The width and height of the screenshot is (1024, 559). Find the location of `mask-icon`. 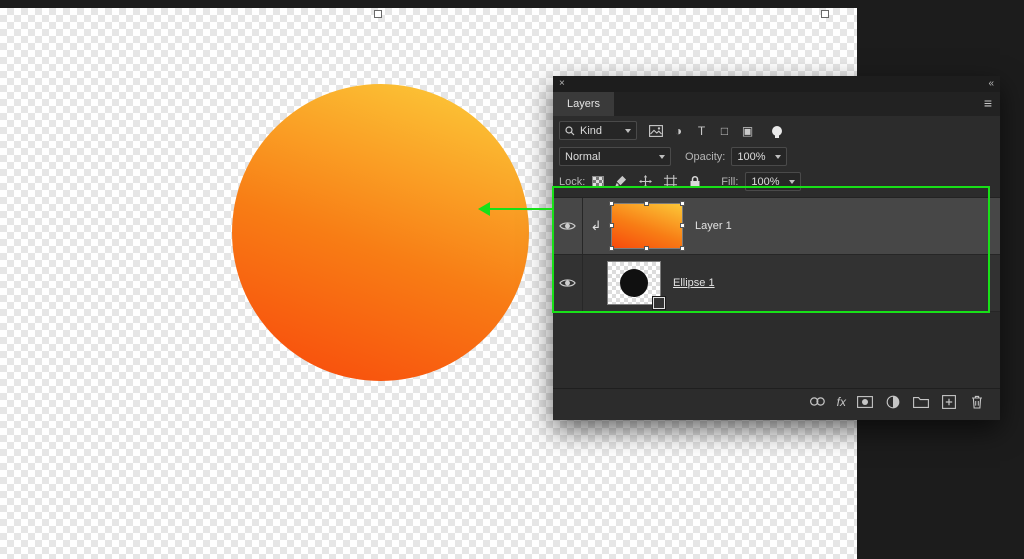

mask-icon is located at coordinates (865, 401).